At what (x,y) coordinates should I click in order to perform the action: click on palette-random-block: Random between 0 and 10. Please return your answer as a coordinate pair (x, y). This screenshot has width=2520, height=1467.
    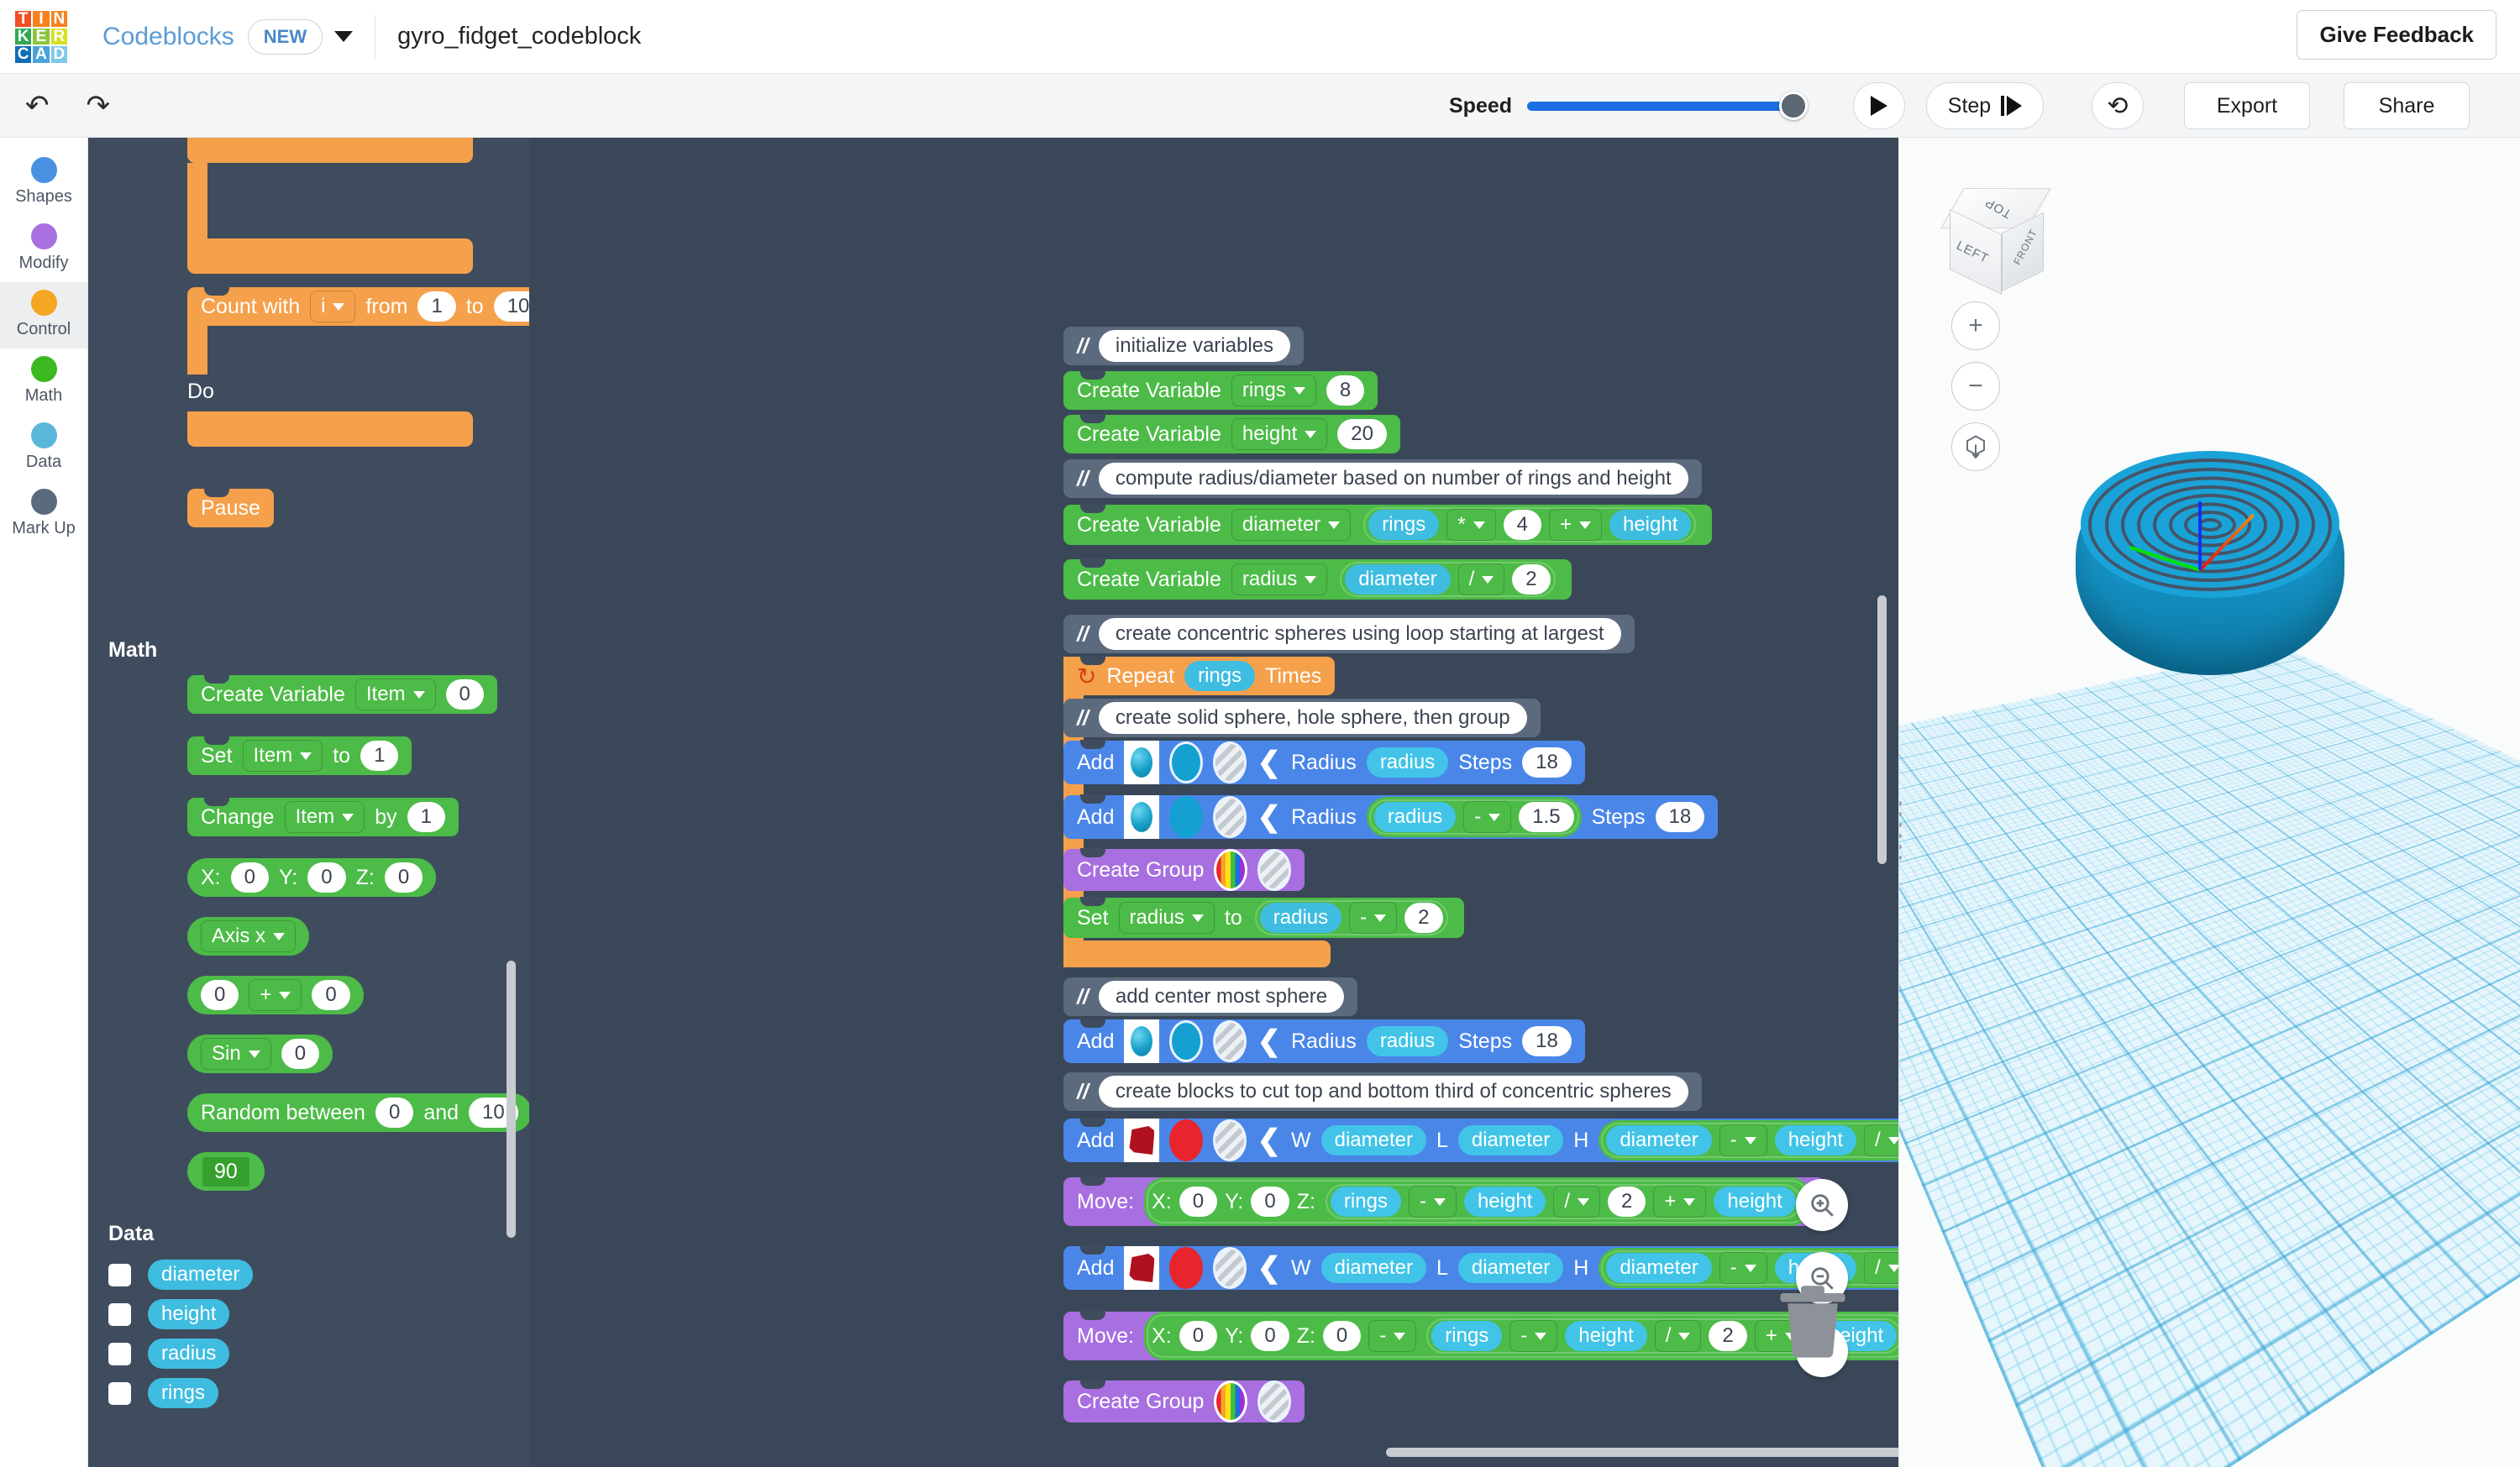
    Looking at the image, I should click on (358, 1112).